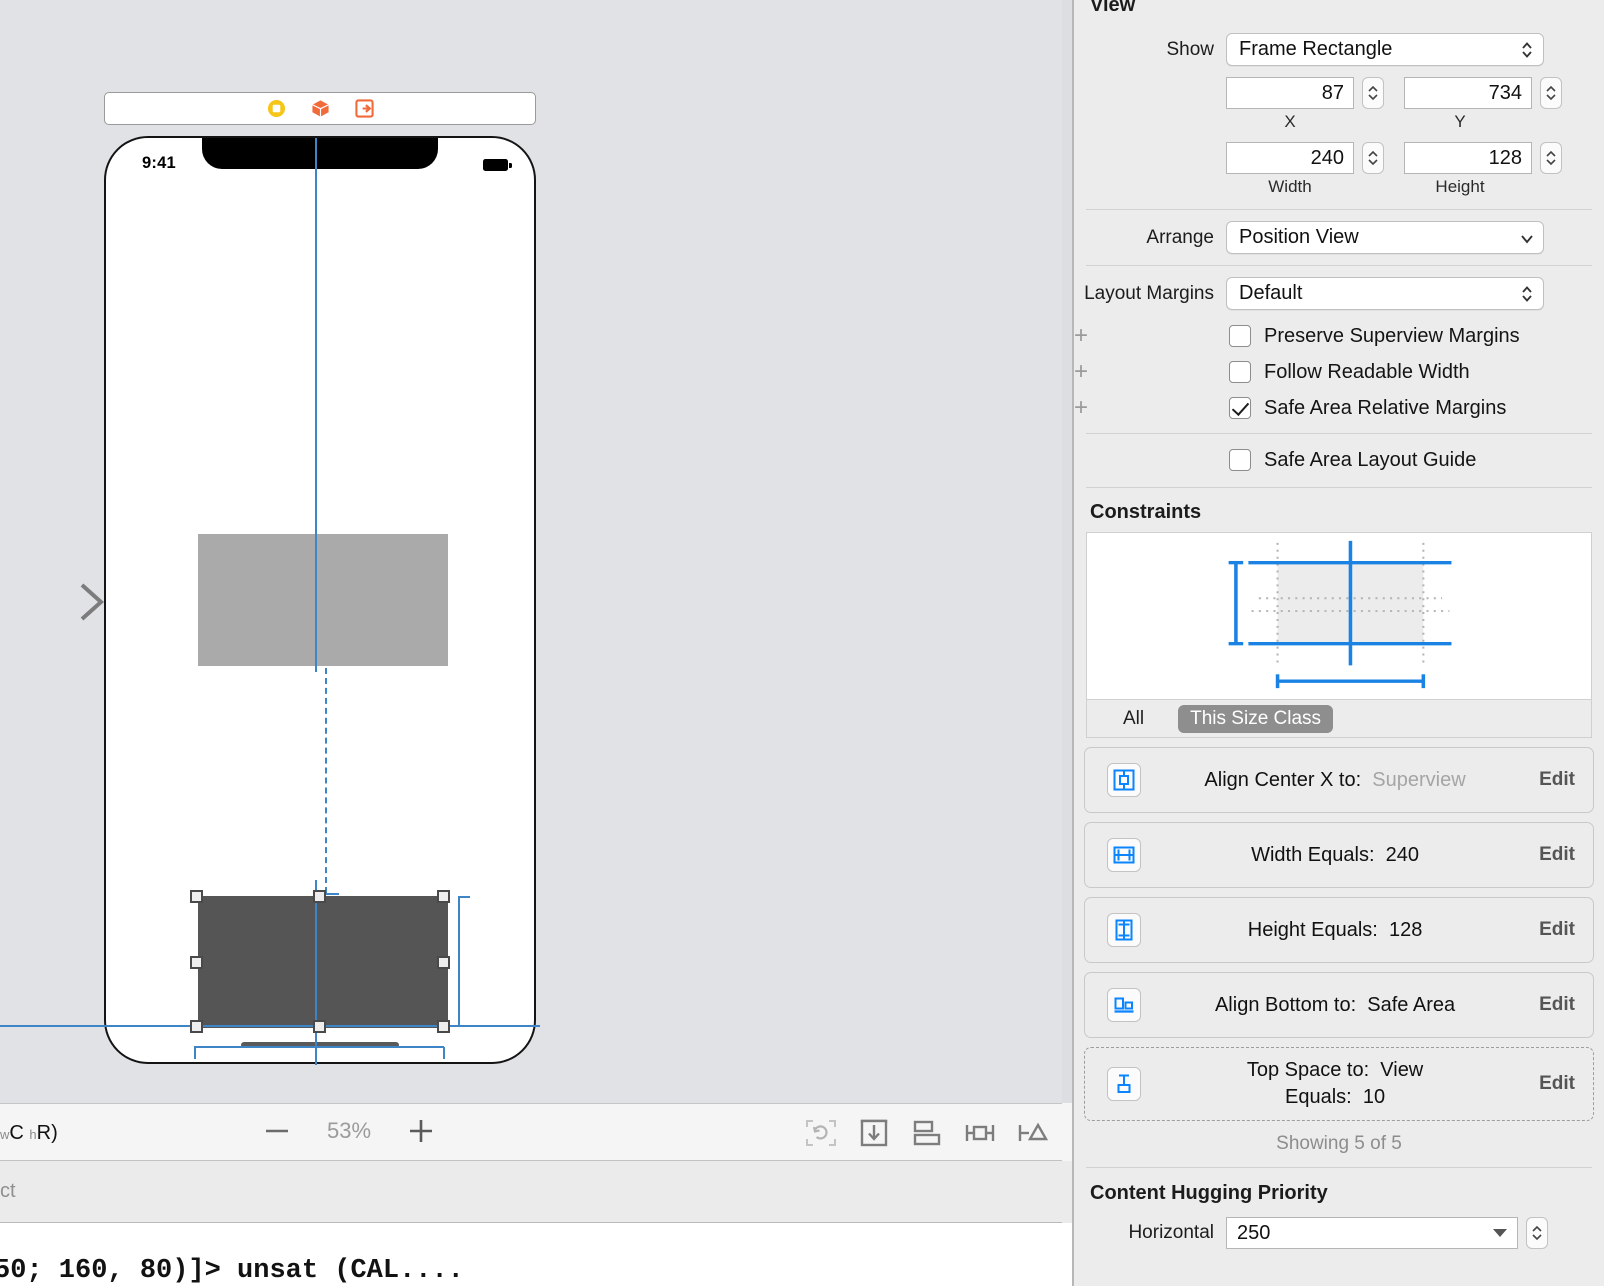 The height and width of the screenshot is (1286, 1604). I want to click on preserve-superview-margins-row: + Preserve Superview Margins, so click(1339, 336).